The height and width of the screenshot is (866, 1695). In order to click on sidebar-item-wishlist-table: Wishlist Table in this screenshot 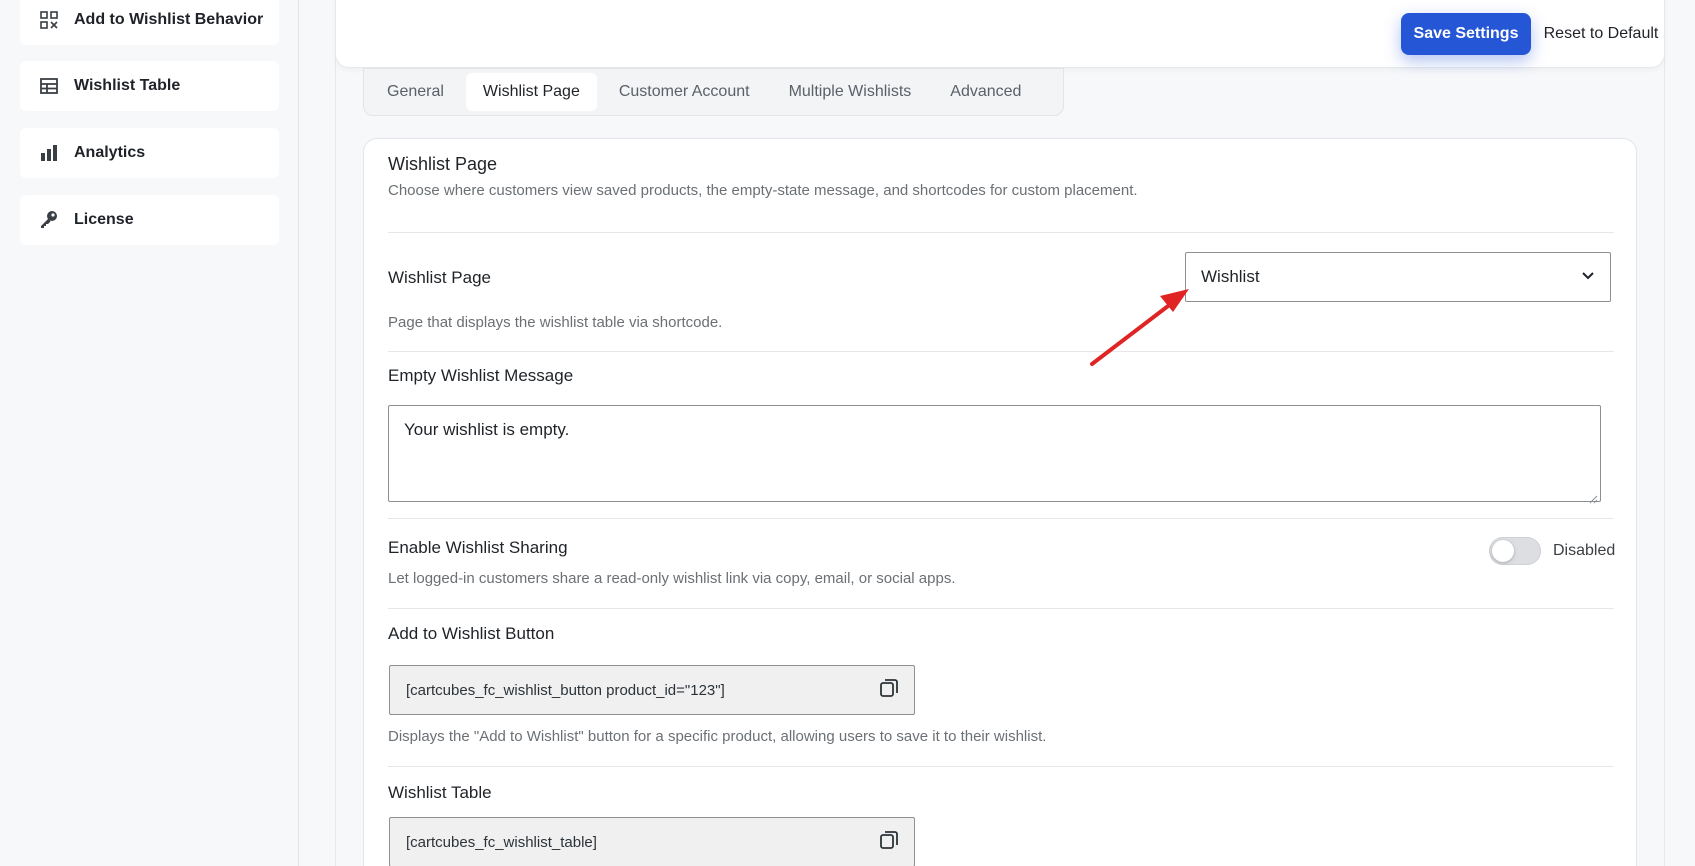, I will do `click(149, 86)`.